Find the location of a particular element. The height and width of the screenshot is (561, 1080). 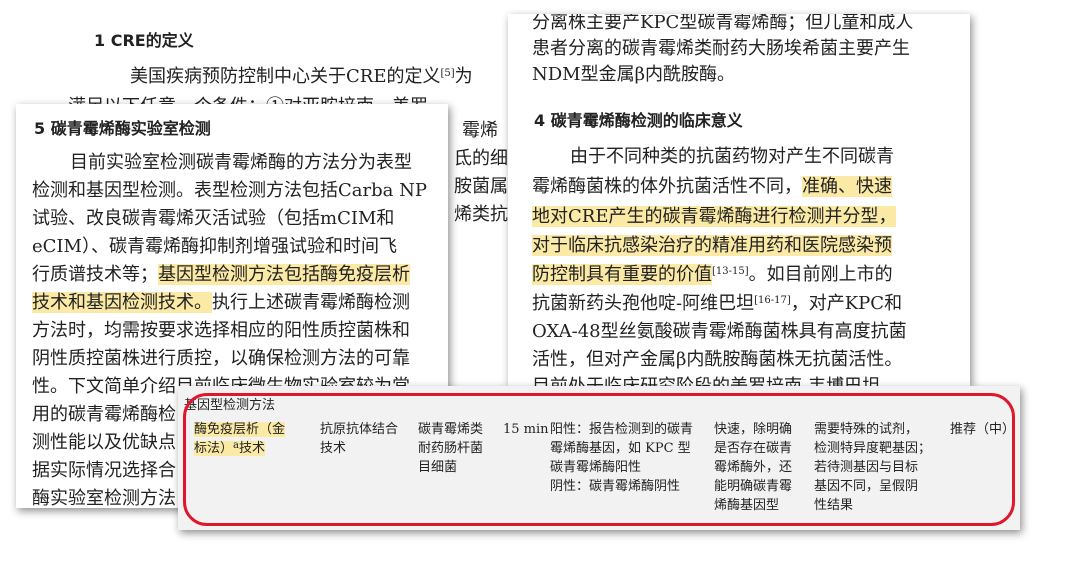

paragraph-line: 地对CRE产生的碳青霉烯酶进行检测并分型， is located at coordinates (714, 217).